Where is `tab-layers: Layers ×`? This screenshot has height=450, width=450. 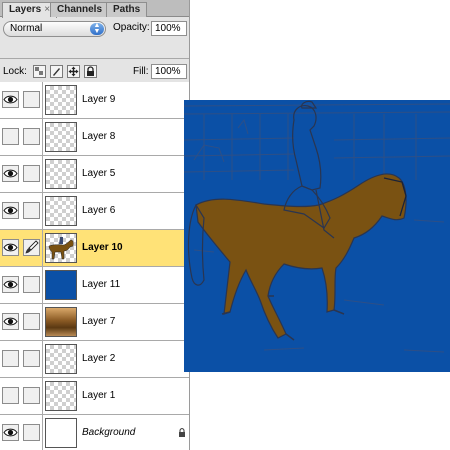 tab-layers: Layers × is located at coordinates (30, 10).